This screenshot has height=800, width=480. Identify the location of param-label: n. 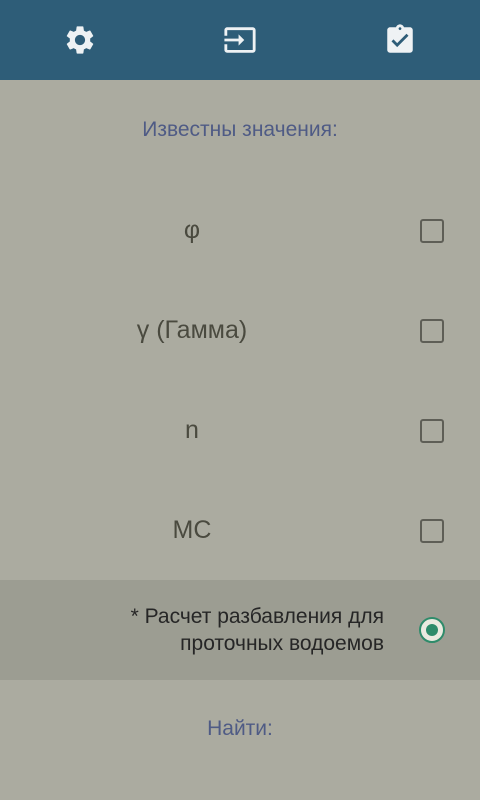
(192, 429).